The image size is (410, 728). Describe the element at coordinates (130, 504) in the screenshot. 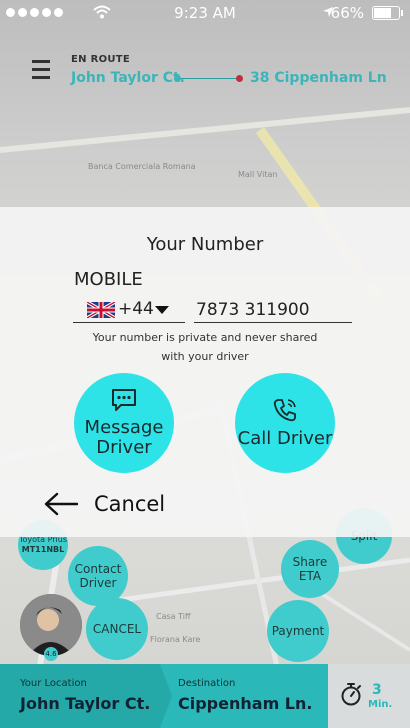

I see `cancel-label: Cancel` at that location.